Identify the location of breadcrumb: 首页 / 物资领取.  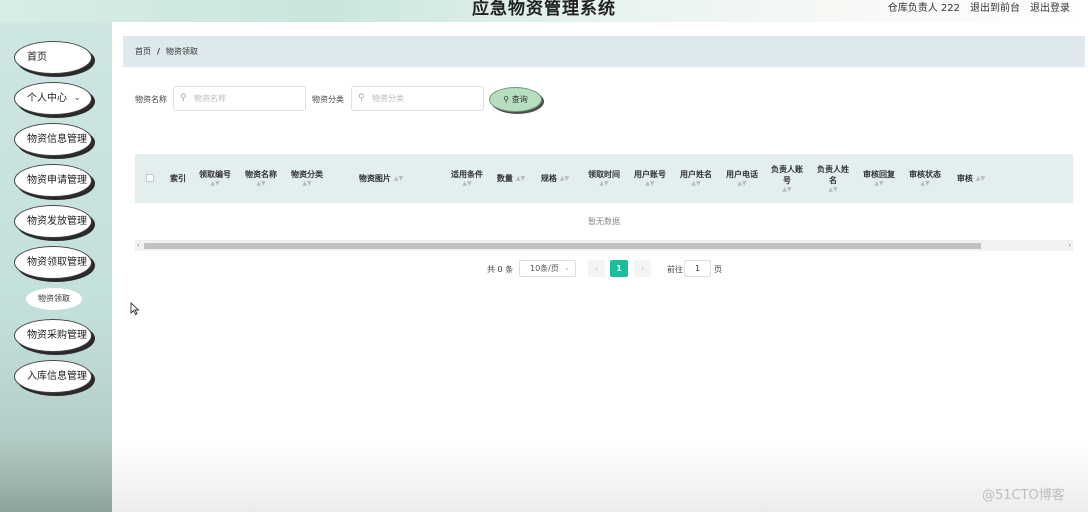
(604, 51).